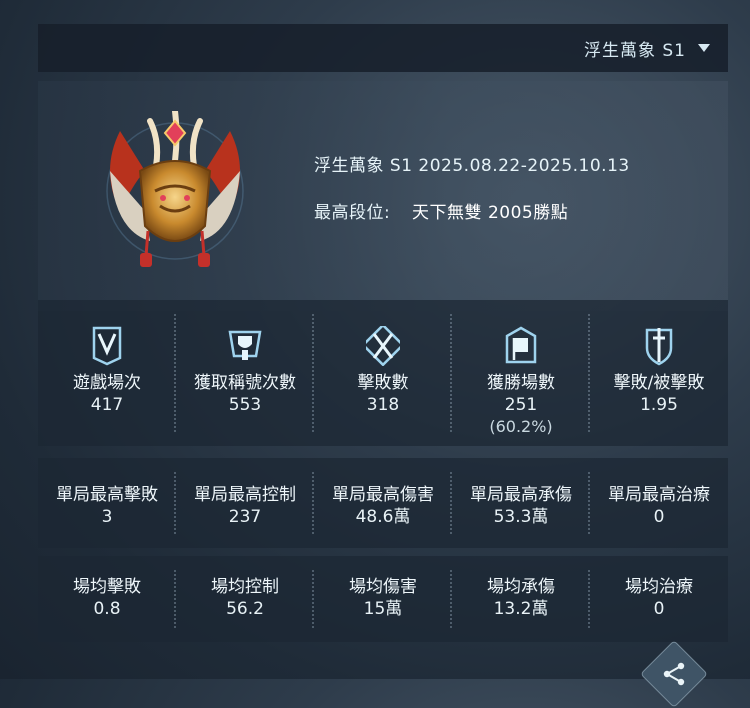  I want to click on title-trophy-icon, so click(245, 345).